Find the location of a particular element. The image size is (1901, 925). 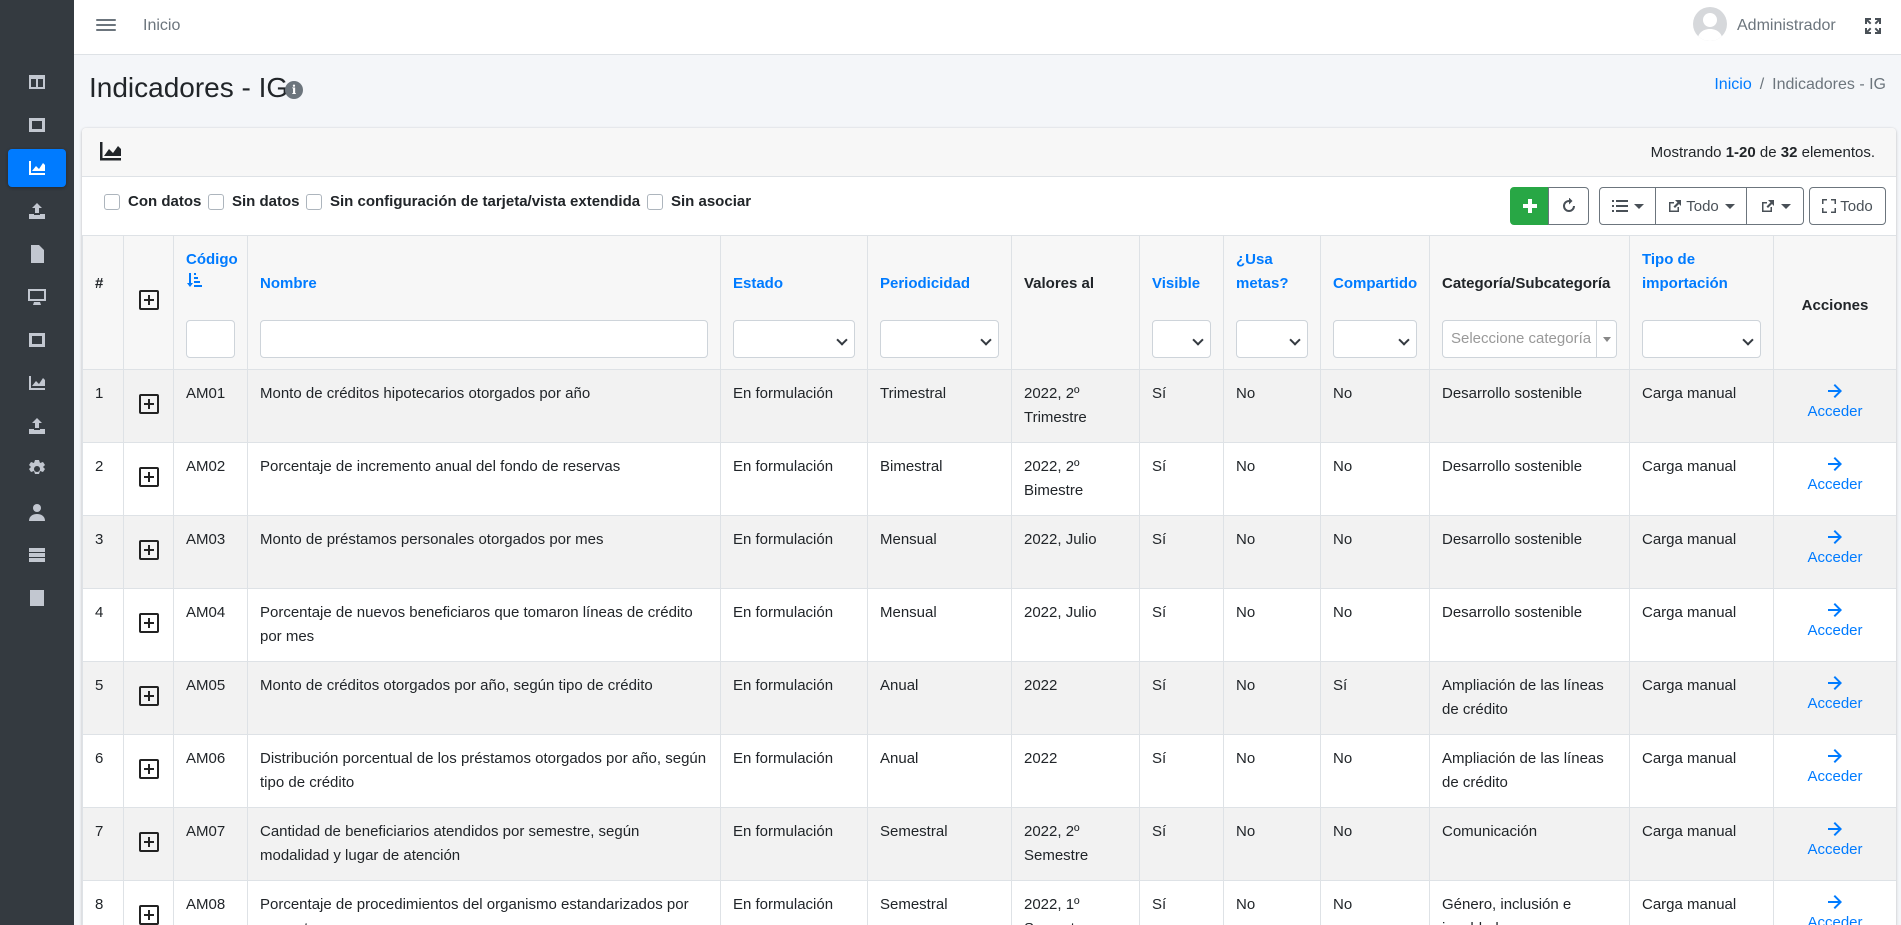

hamburger-menu-icon is located at coordinates (106, 26).